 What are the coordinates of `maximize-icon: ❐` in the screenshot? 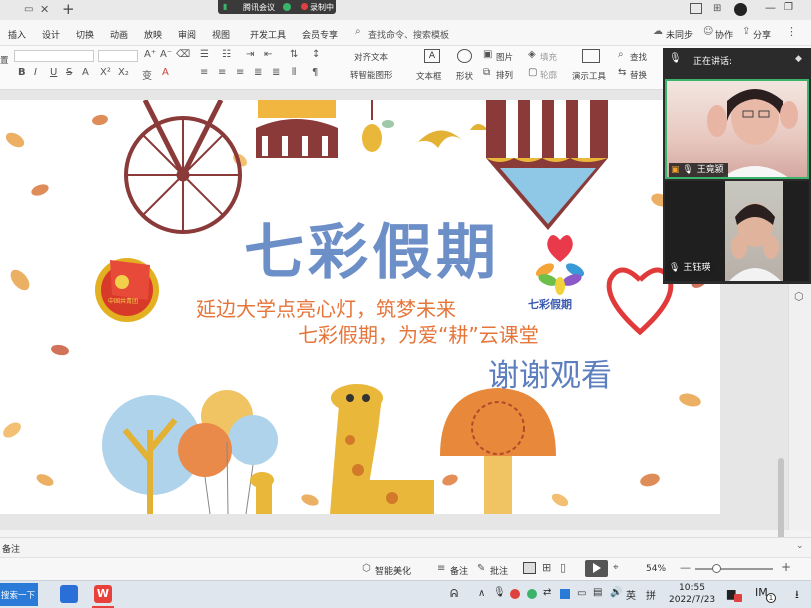 It's located at (788, 7).